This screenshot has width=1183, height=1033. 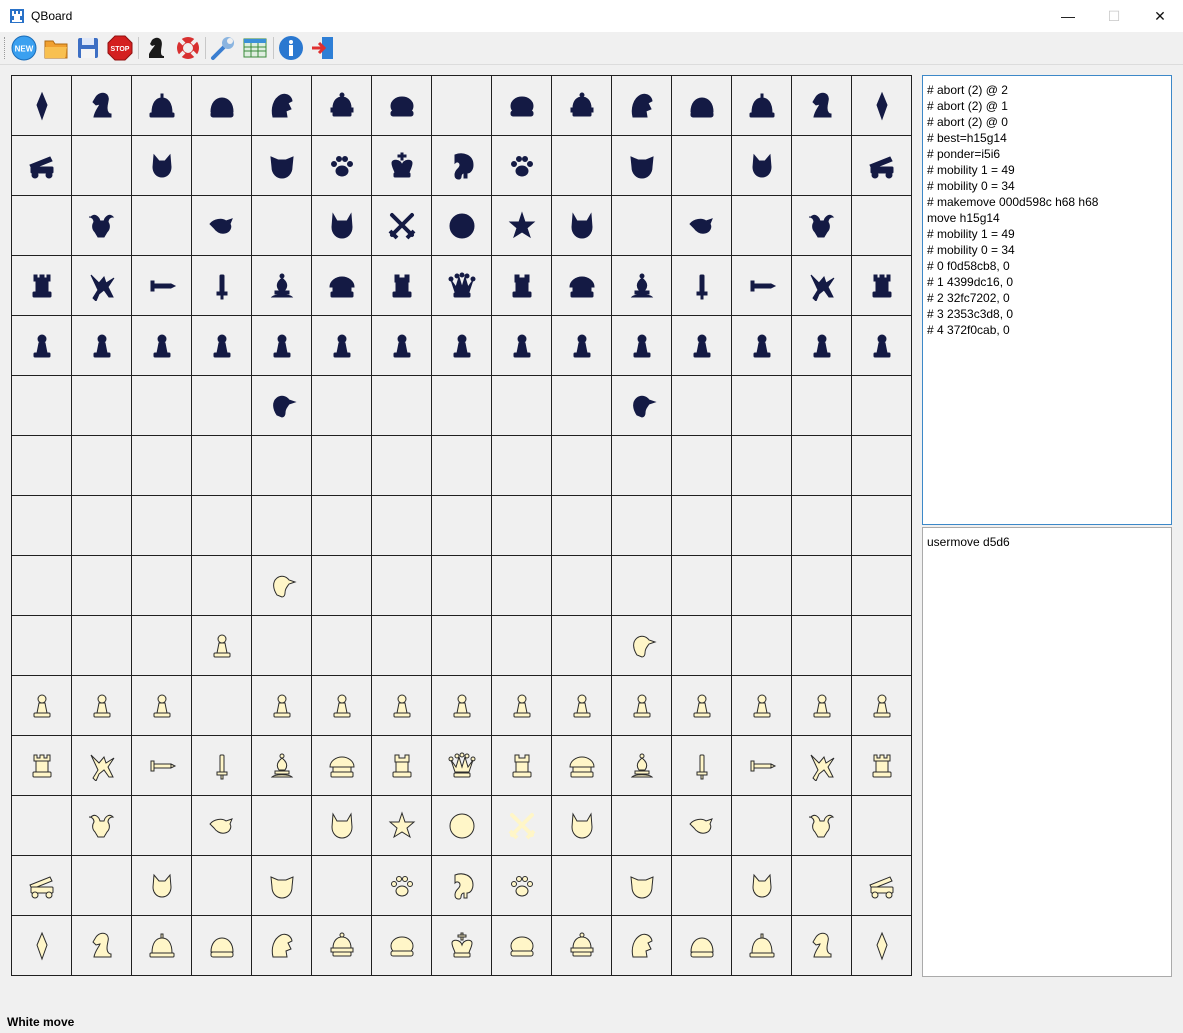 What do you see at coordinates (24, 48) in the screenshot?
I see `new-icon: NEW` at bounding box center [24, 48].